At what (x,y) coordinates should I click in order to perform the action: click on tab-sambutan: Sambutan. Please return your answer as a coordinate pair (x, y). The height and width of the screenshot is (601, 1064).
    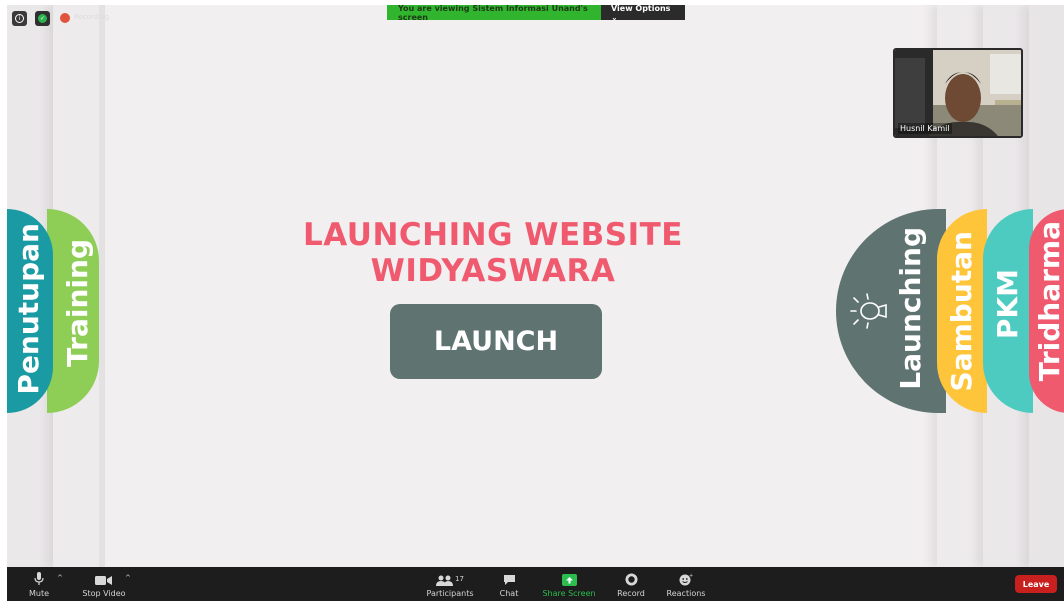
    Looking at the image, I should click on (962, 311).